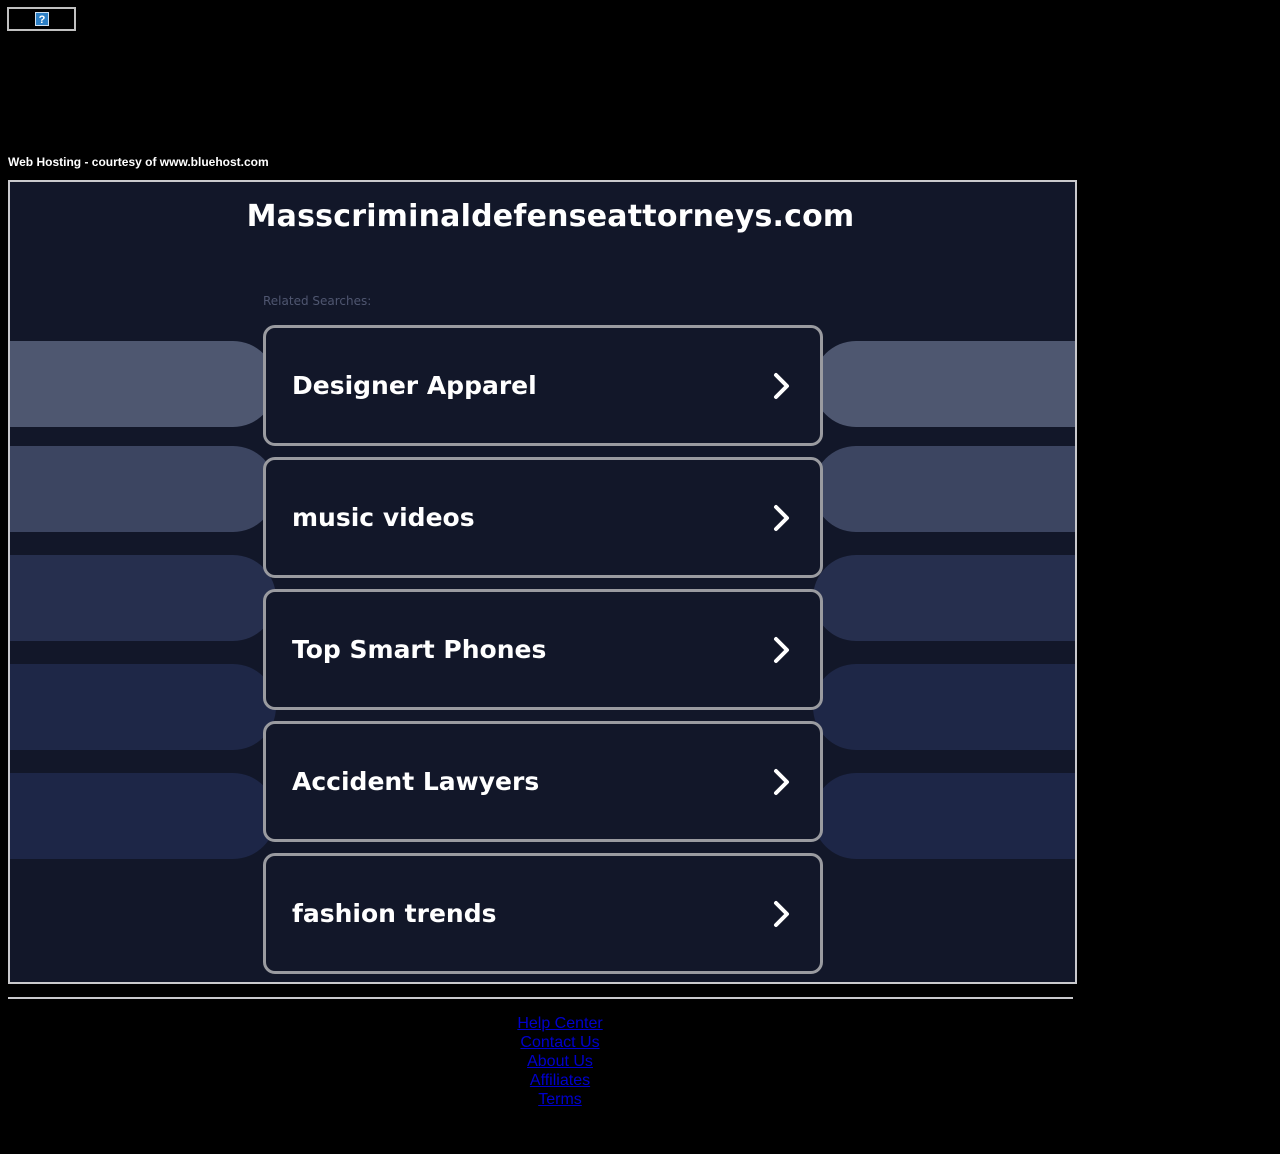  I want to click on search-link-card: fashion trends, so click(543, 913).